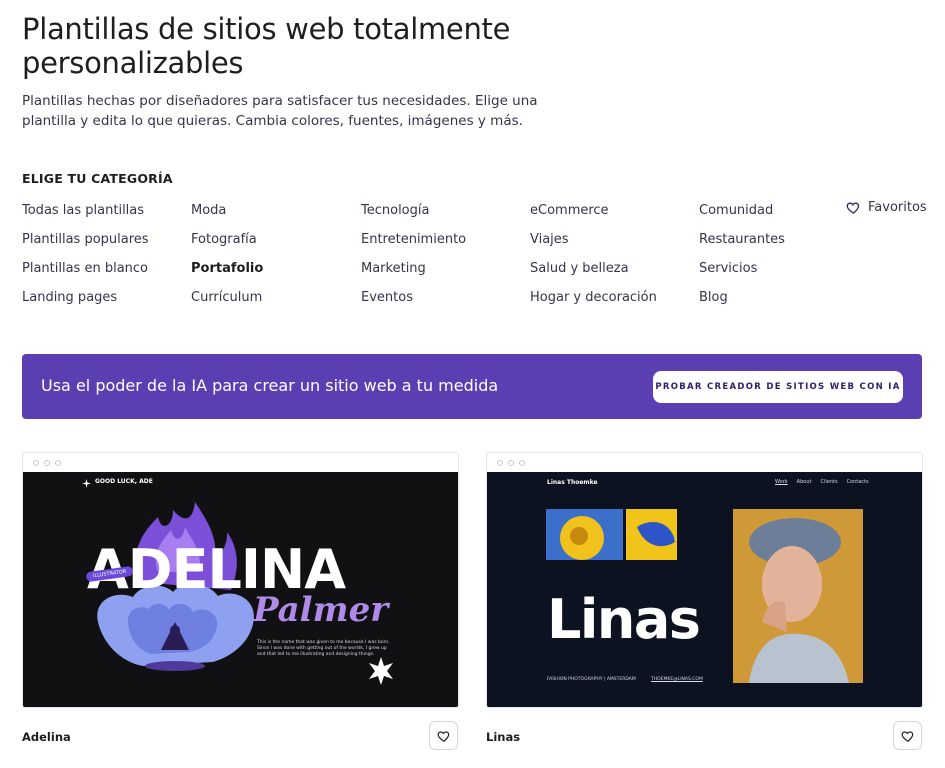 The height and width of the screenshot is (768, 945). What do you see at coordinates (713, 298) in the screenshot?
I see `category-blog: Blog` at bounding box center [713, 298].